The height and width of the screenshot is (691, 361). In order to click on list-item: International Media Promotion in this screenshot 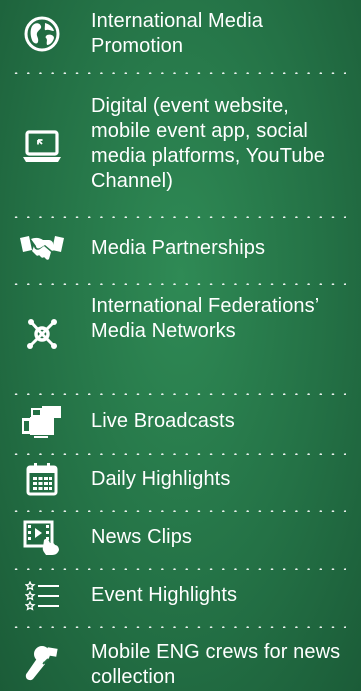, I will do `click(180, 34)`.